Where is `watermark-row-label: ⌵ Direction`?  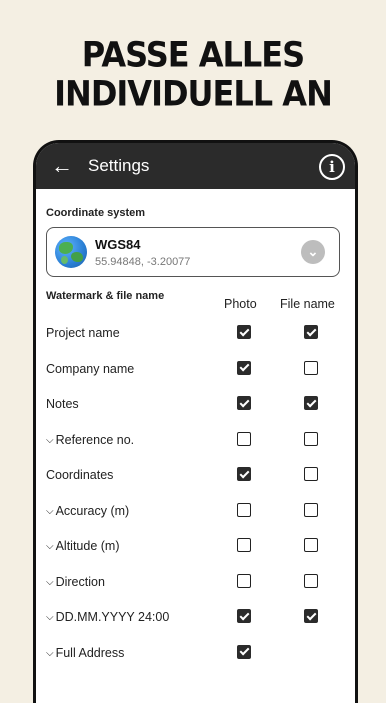
watermark-row-label: ⌵ Direction is located at coordinates (75, 582).